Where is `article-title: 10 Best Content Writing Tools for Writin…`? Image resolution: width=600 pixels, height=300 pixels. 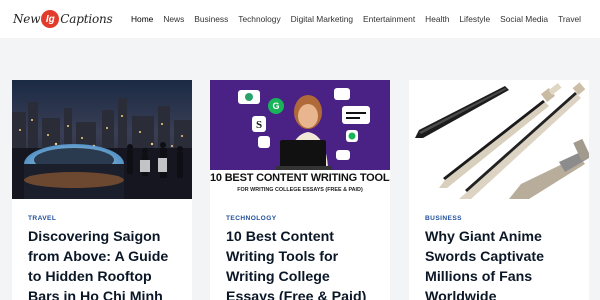 article-title: 10 Best Content Writing Tools for Writin… is located at coordinates (303, 263).